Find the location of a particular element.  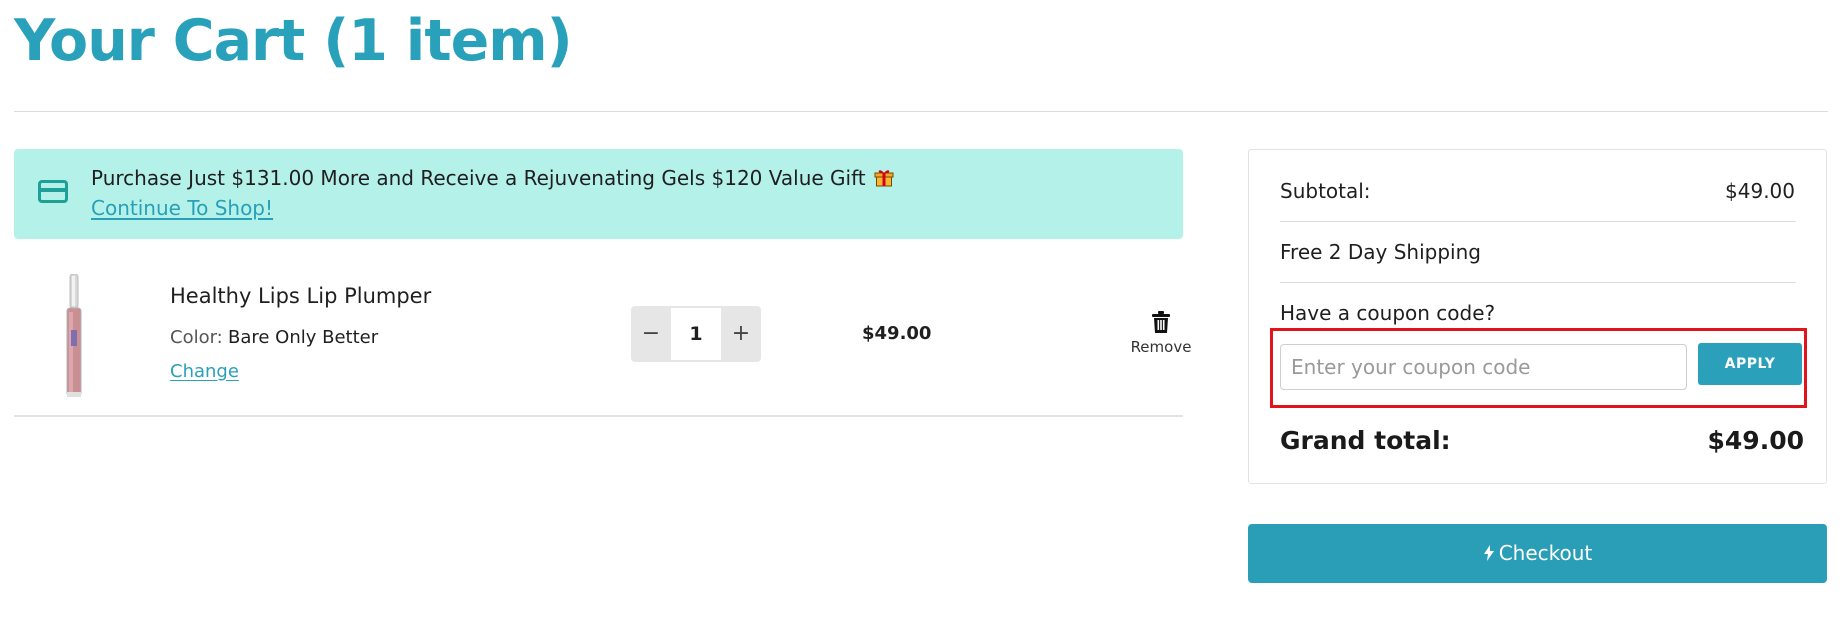

gift-icon is located at coordinates (884, 177).